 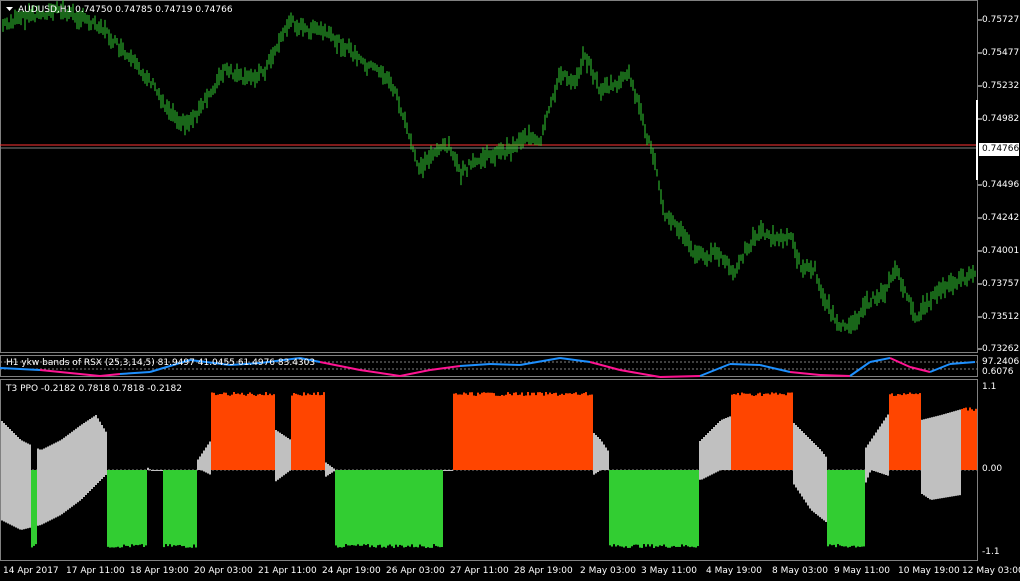 What do you see at coordinates (989, 387) in the screenshot?
I see `ppo-level-label: 1.1` at bounding box center [989, 387].